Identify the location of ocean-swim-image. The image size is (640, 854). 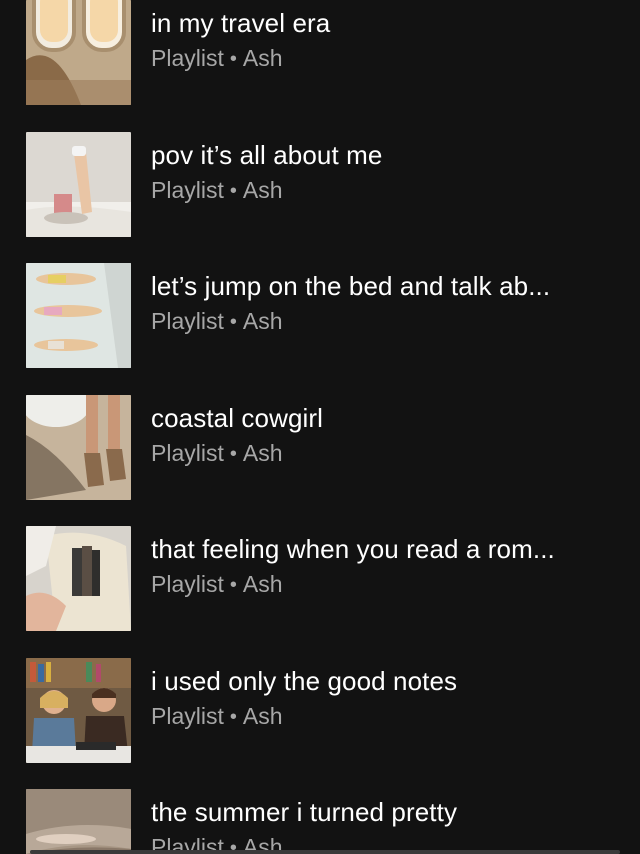
(78, 821).